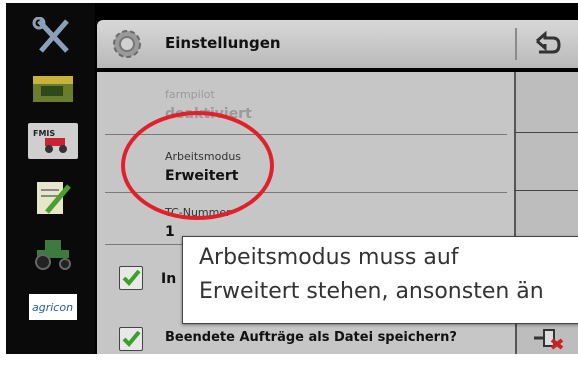 The image size is (578, 374). Describe the element at coordinates (197, 165) in the screenshot. I see `highlight-annotation` at that location.